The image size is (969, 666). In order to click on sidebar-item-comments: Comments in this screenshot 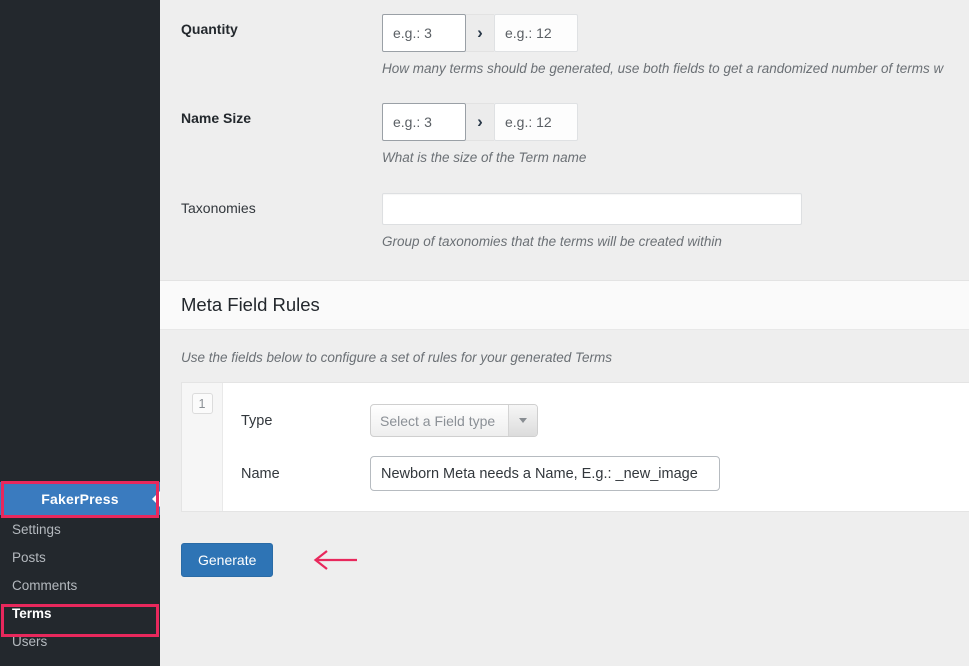, I will do `click(80, 585)`.